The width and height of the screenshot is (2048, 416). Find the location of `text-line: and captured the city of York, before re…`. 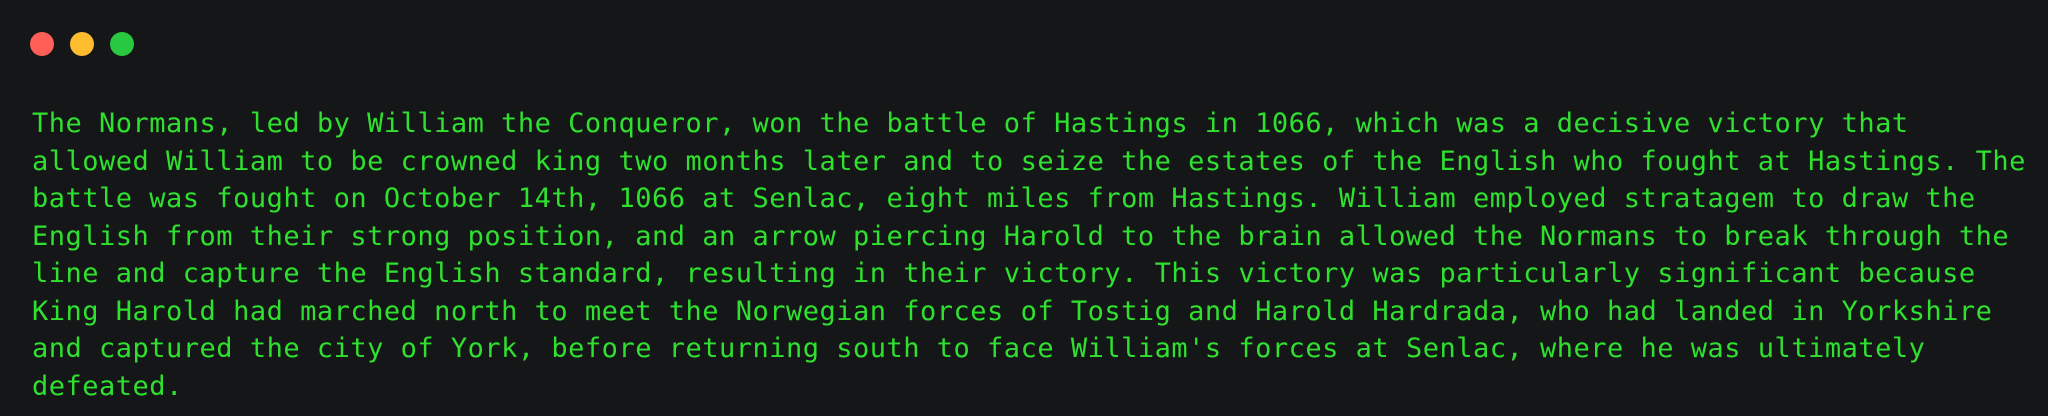

text-line: and captured the city of York, before re… is located at coordinates (979, 348).